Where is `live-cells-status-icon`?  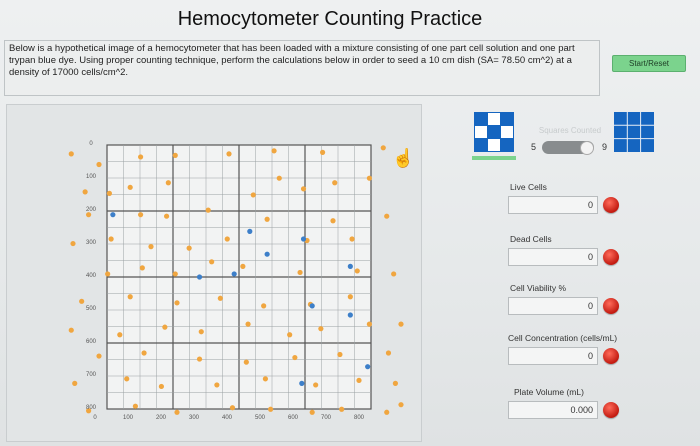
live-cells-status-icon is located at coordinates (611, 205).